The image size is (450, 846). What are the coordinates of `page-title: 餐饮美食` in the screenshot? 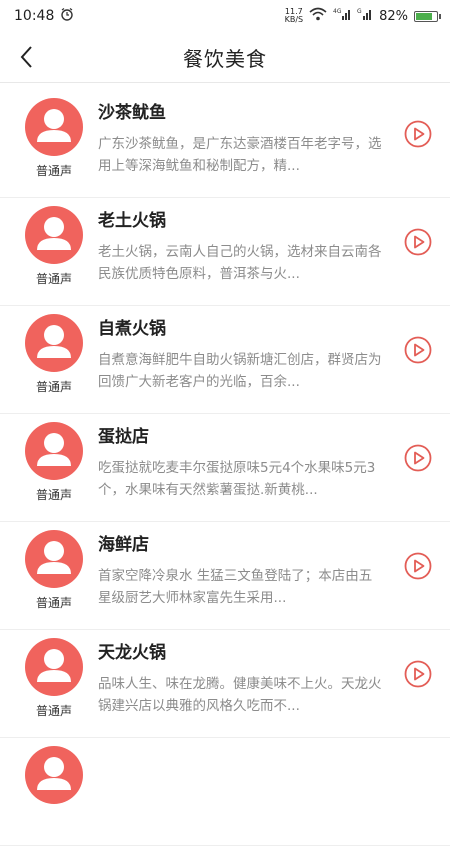 It's located at (225, 58).